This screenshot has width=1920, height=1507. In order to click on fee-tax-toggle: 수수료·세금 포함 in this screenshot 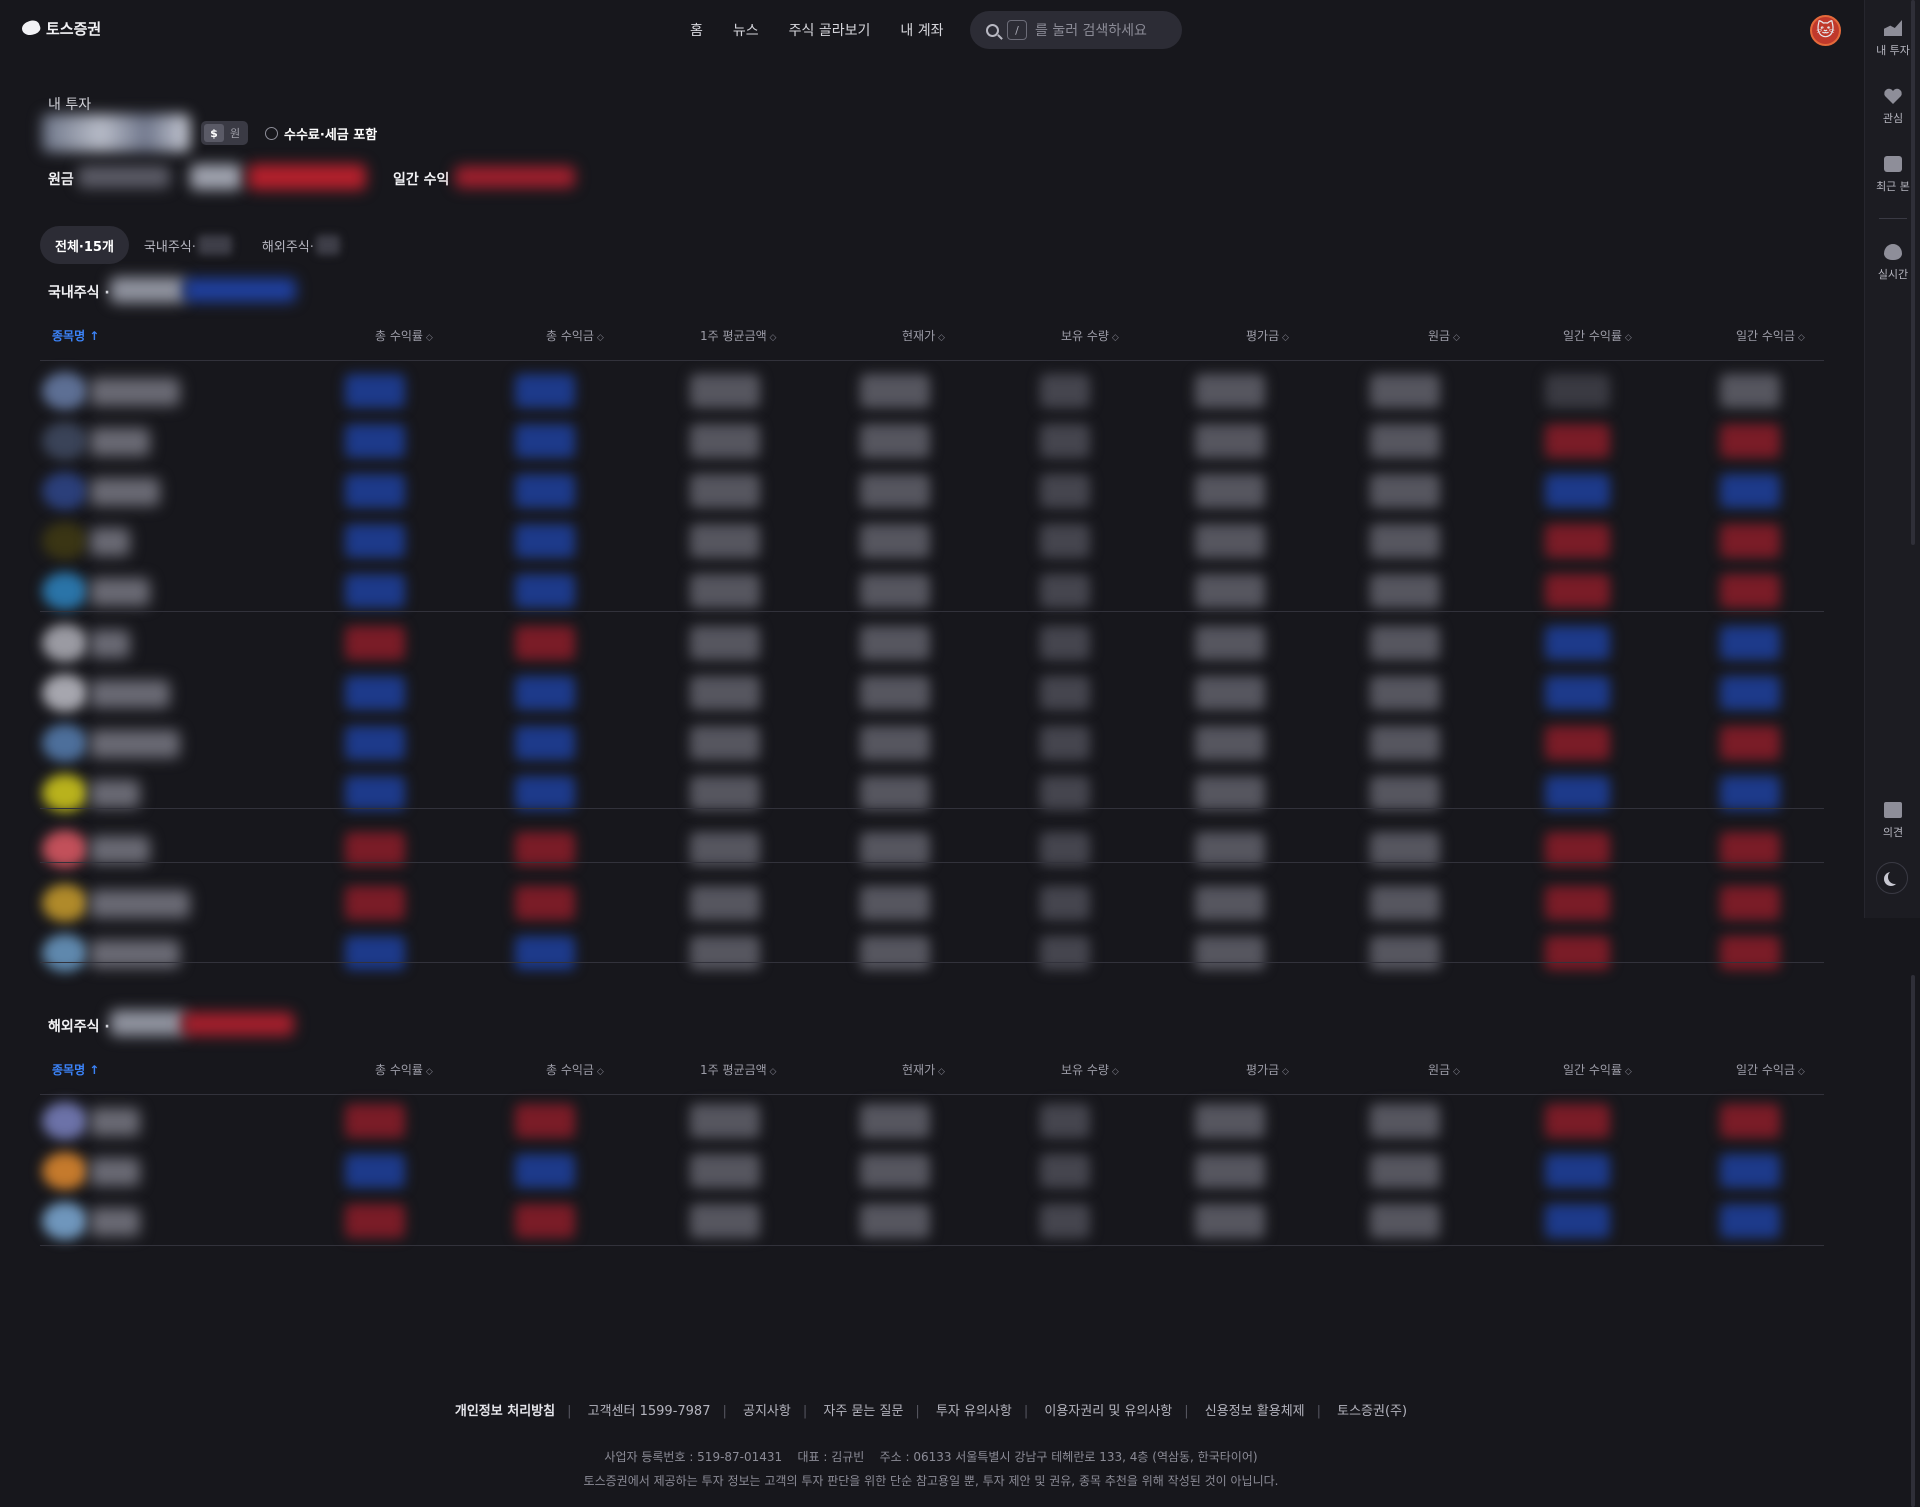, I will do `click(321, 133)`.